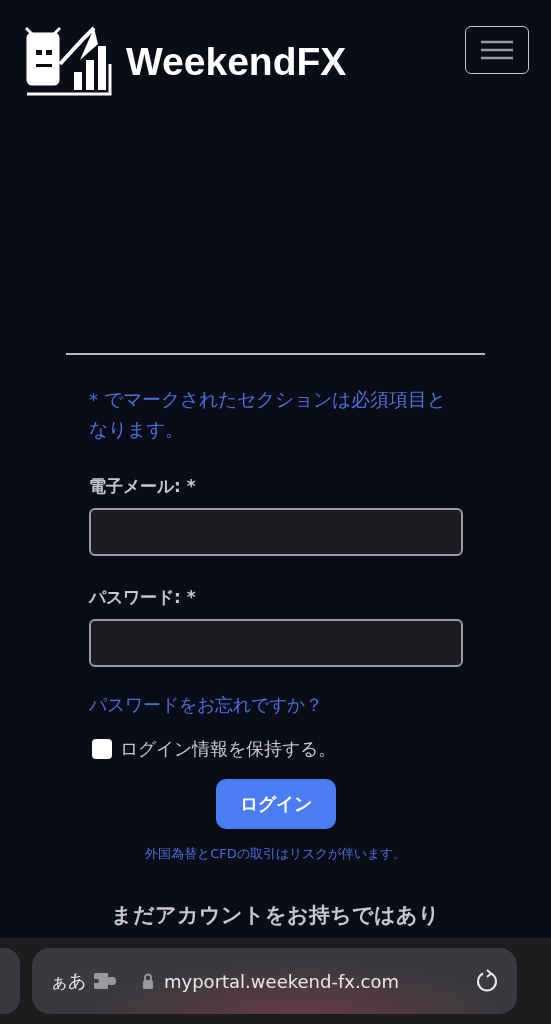 The height and width of the screenshot is (1024, 551). What do you see at coordinates (148, 981) in the screenshot?
I see `lock-icon` at bounding box center [148, 981].